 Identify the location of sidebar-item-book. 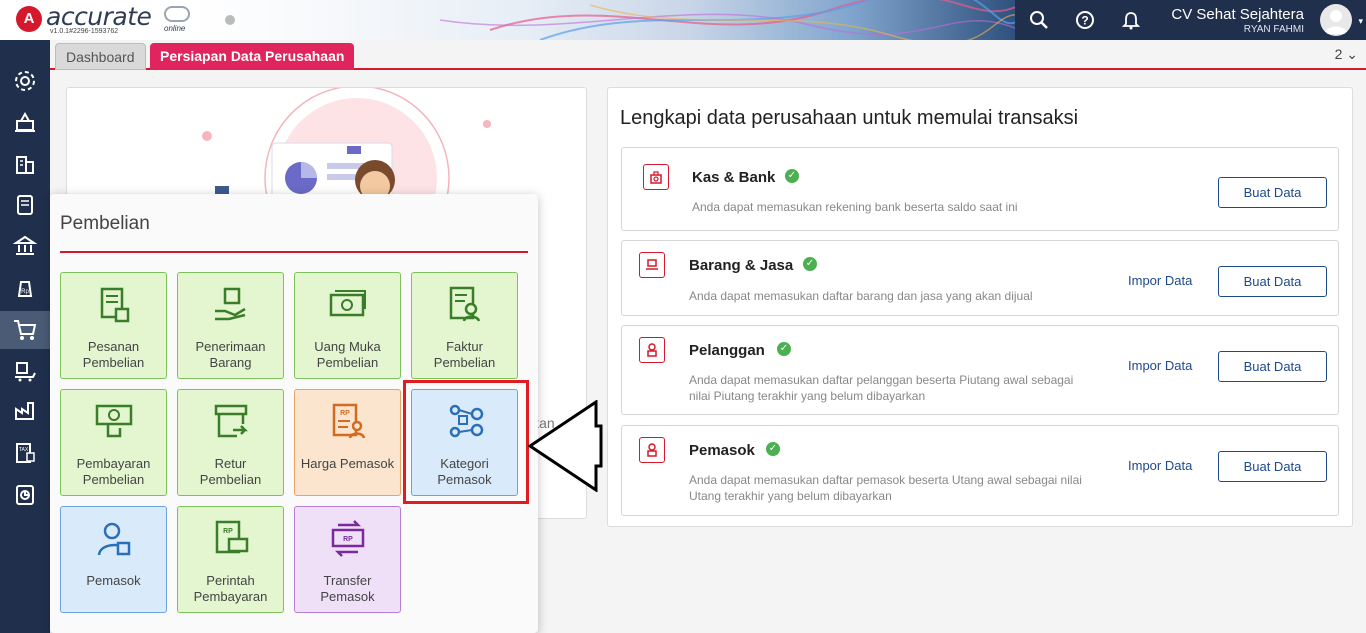
(25, 205).